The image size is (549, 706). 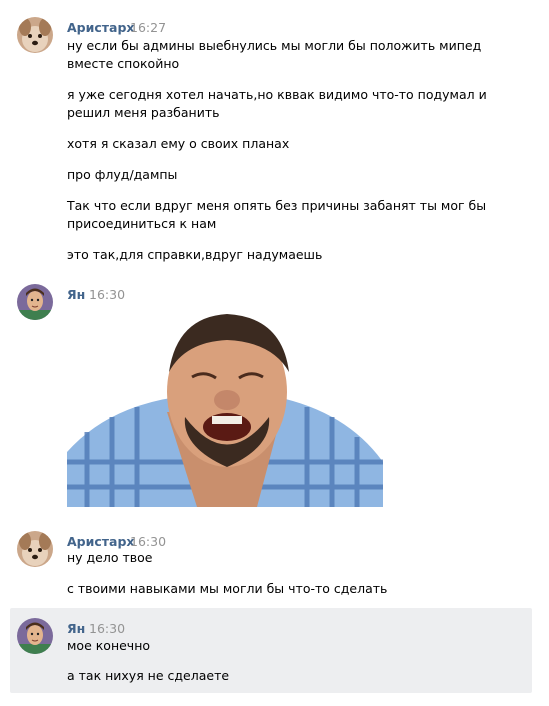 What do you see at coordinates (148, 27) in the screenshot?
I see `message-time: 16:27` at bounding box center [148, 27].